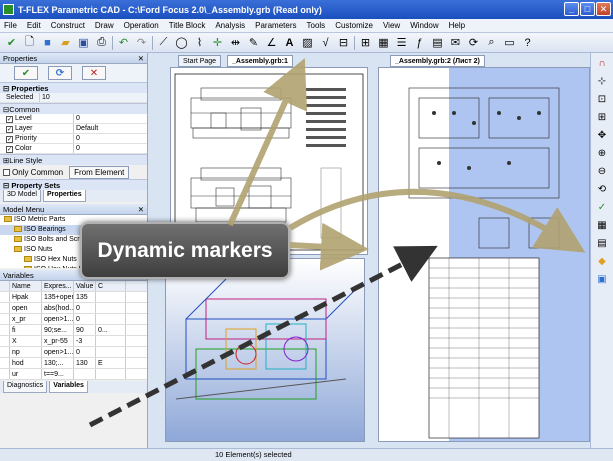 This screenshot has width=613, height=461. I want to click on save-icon: ▣, so click(83, 42).